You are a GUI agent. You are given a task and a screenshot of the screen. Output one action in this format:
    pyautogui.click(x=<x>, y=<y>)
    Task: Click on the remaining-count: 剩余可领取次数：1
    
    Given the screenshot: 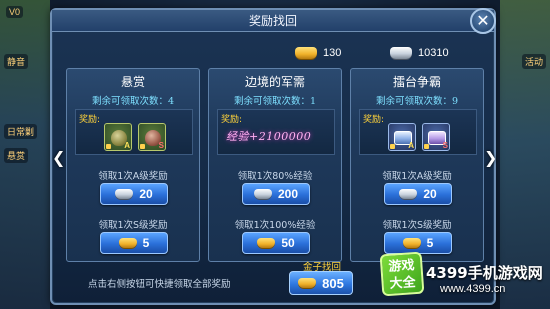 What is the action you would take?
    pyautogui.click(x=275, y=101)
    